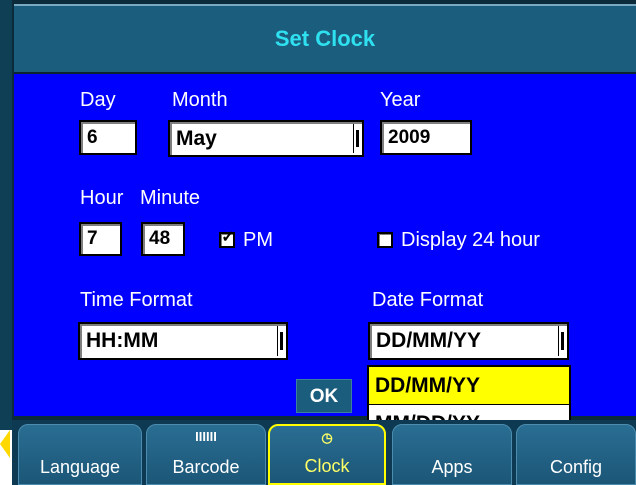  What do you see at coordinates (206, 436) in the screenshot?
I see `barcode-icon: IIIIII` at bounding box center [206, 436].